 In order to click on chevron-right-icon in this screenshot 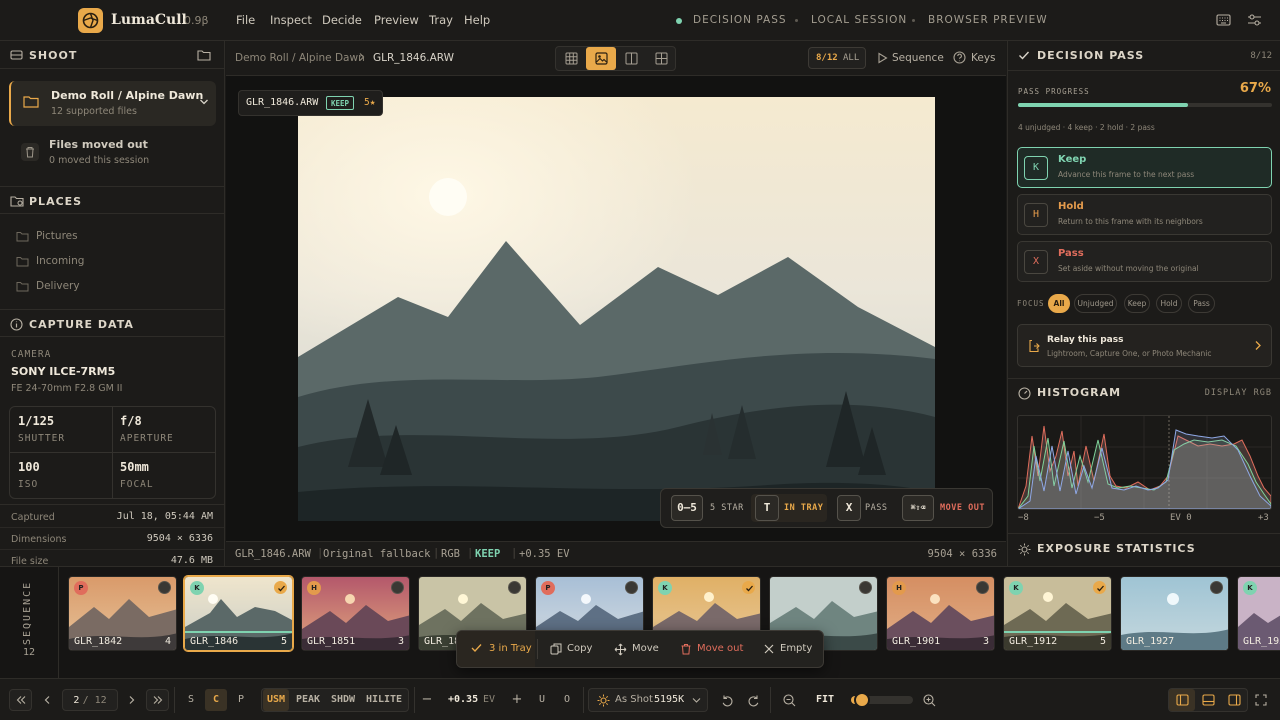, I will do `click(362, 57)`.